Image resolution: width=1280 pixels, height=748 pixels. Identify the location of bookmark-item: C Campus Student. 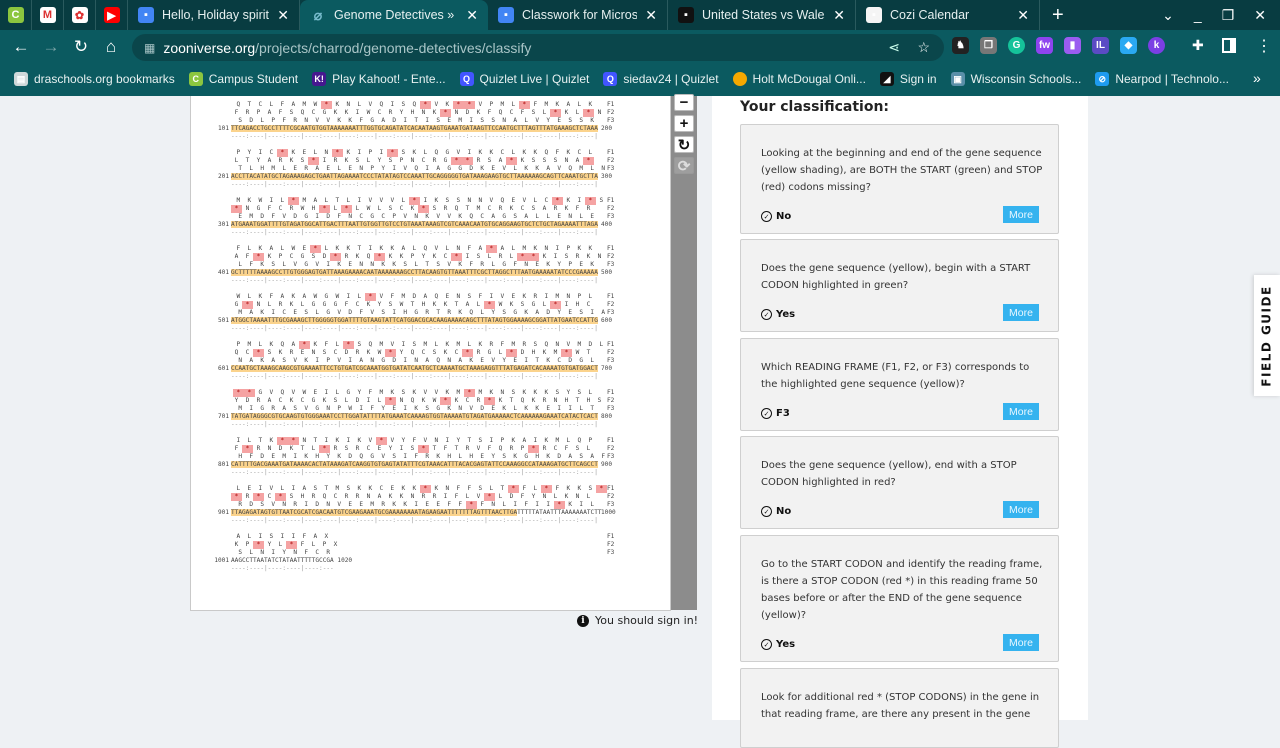
(243, 79).